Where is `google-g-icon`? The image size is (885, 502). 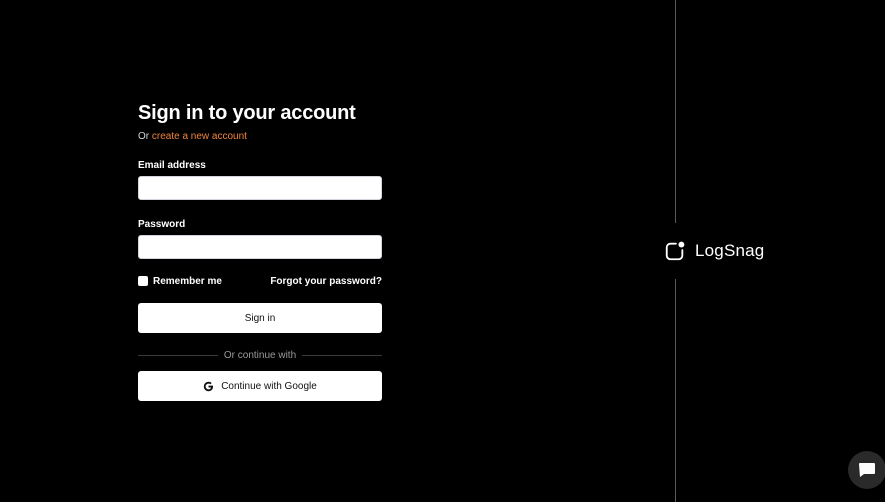 google-g-icon is located at coordinates (208, 386).